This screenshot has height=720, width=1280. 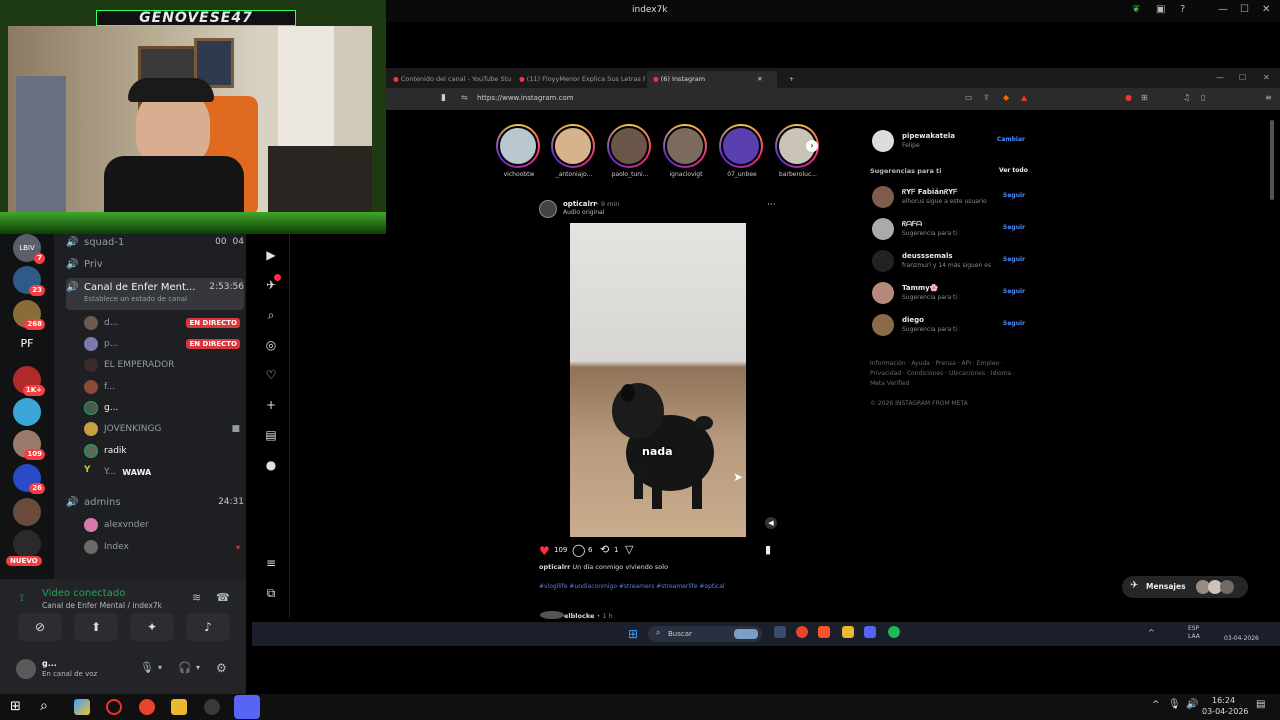 I want to click on share-post-icon: ▽, so click(x=629, y=549).